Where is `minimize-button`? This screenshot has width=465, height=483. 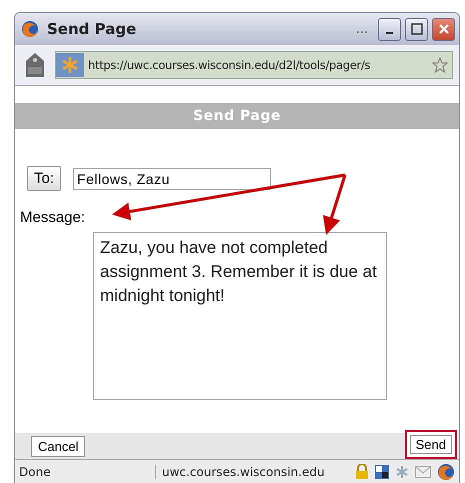 minimize-button is located at coordinates (389, 29).